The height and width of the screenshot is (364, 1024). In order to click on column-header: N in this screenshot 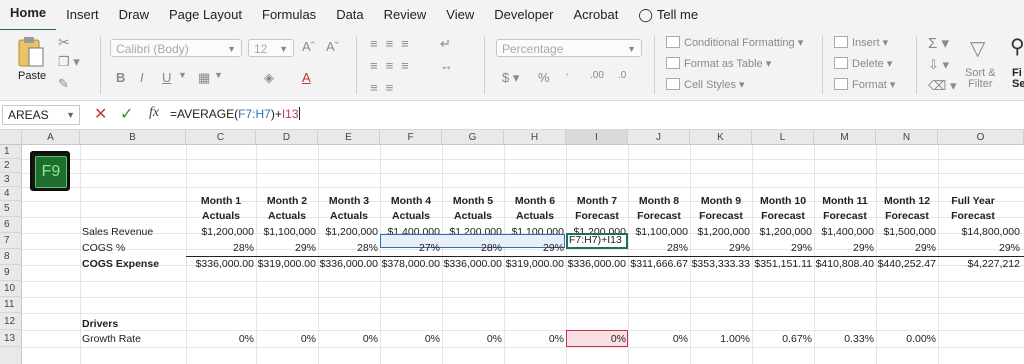, I will do `click(907, 137)`.